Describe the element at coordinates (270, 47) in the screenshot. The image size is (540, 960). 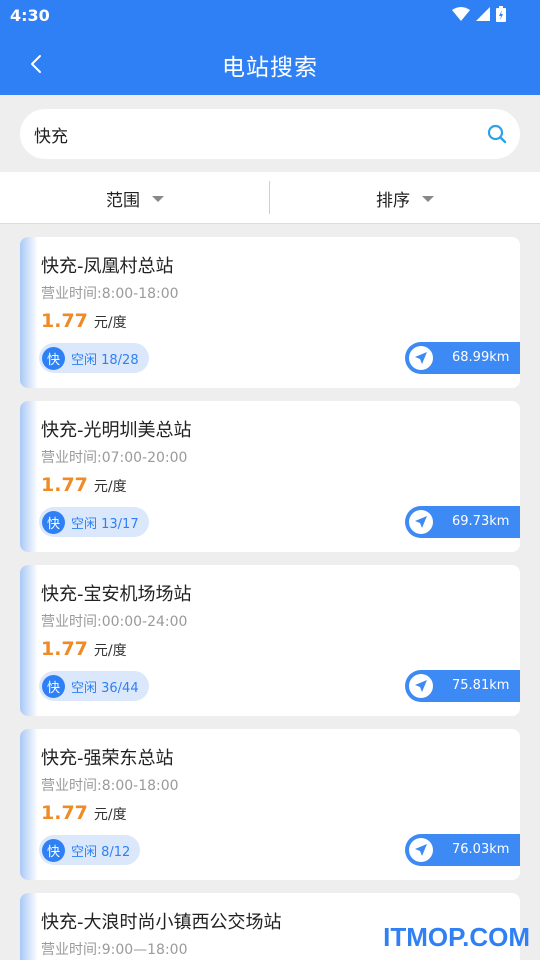
I see `app-header: 4:30 电站搜索` at that location.